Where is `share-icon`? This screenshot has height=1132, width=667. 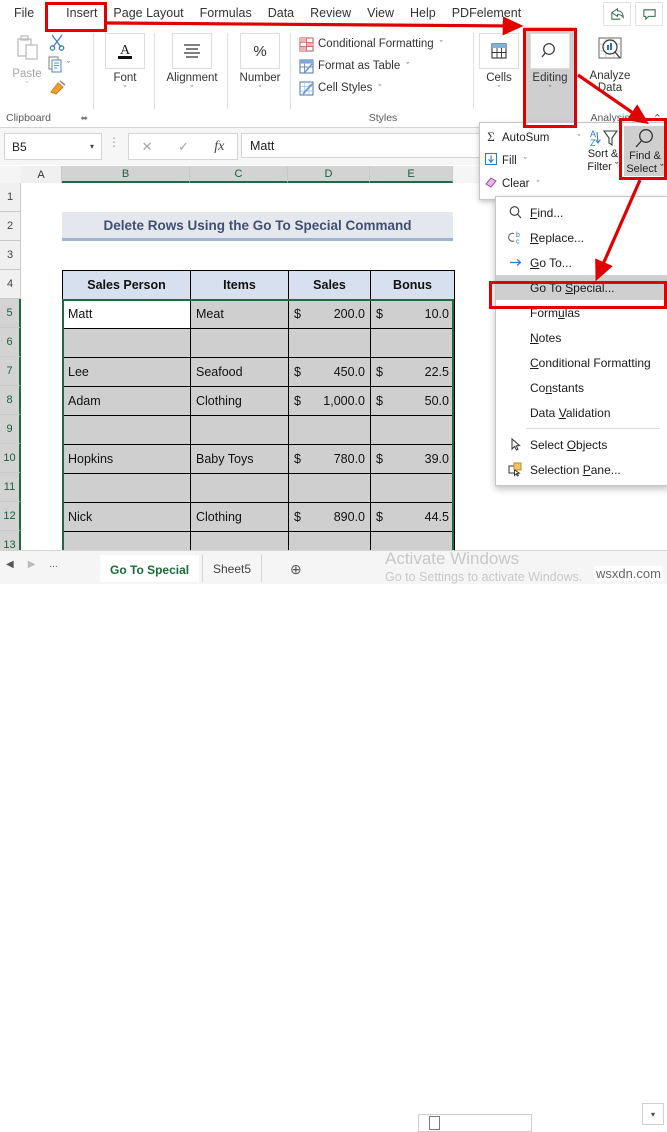
share-icon is located at coordinates (617, 14).